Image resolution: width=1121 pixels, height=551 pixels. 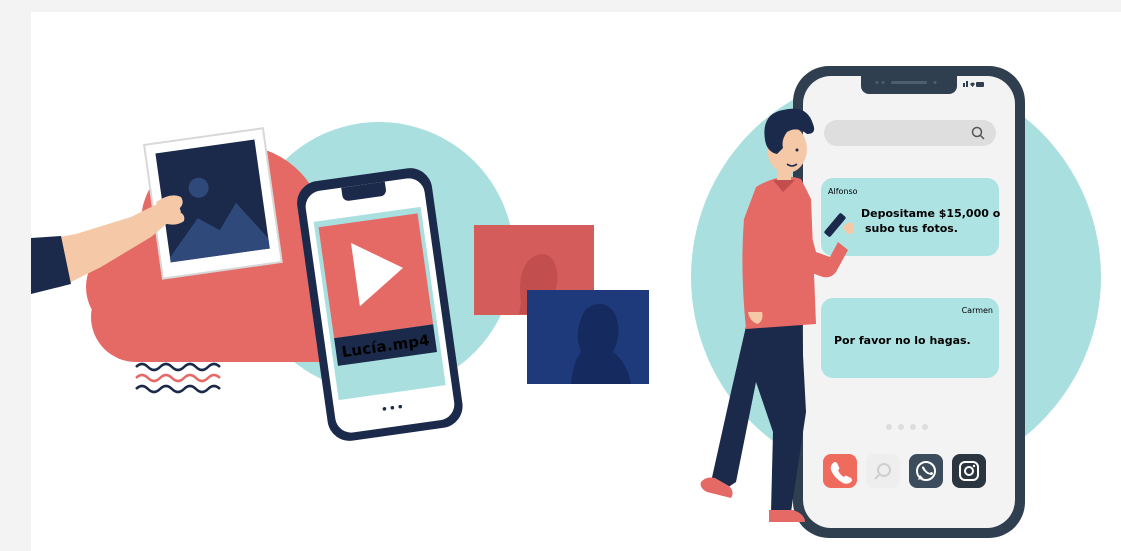 I want to click on chat-message-alfonso-line2: subo tus fotos., so click(x=911, y=228).